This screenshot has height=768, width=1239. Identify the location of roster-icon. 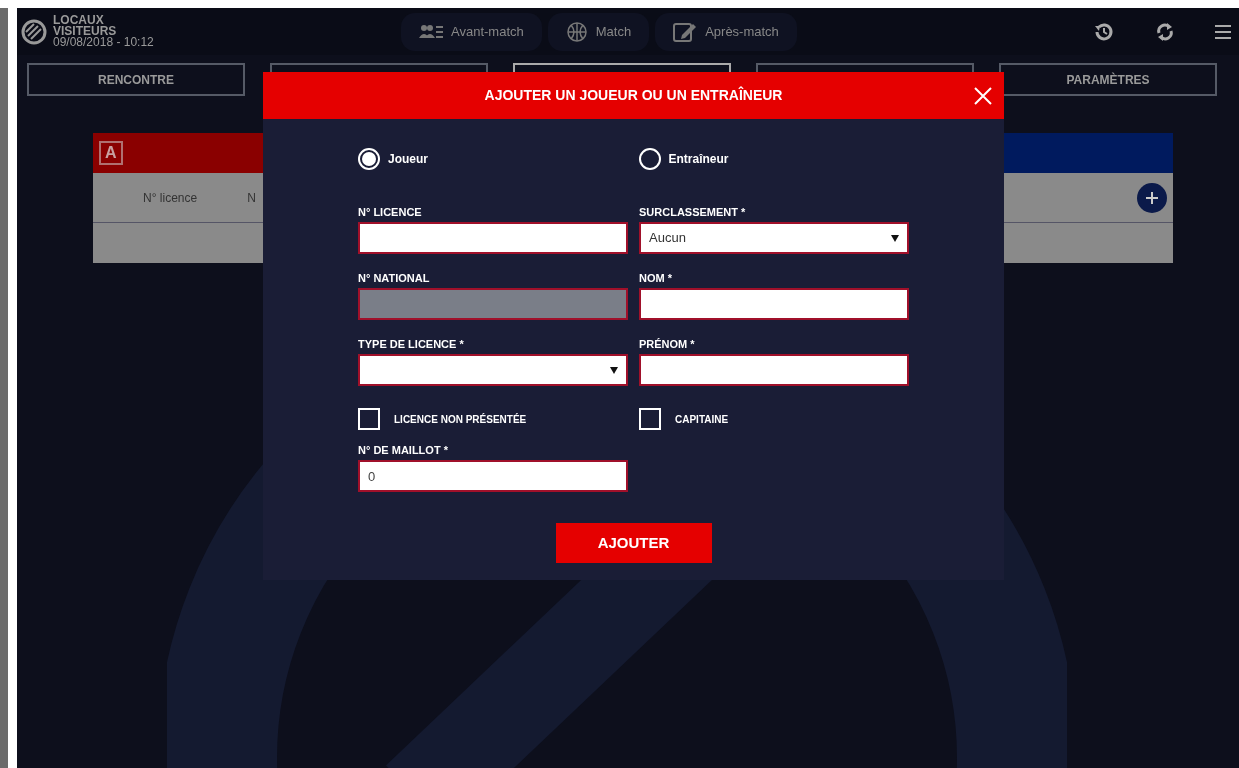
(431, 31).